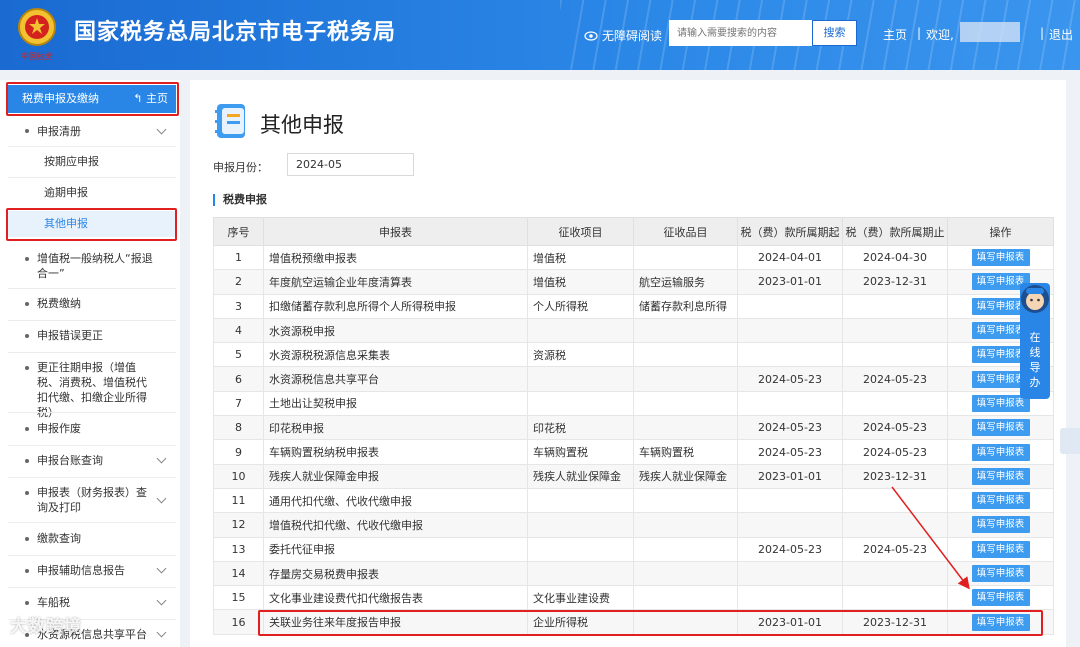  Describe the element at coordinates (240, 167) in the screenshot. I see `month-label: 申报月份：` at that location.